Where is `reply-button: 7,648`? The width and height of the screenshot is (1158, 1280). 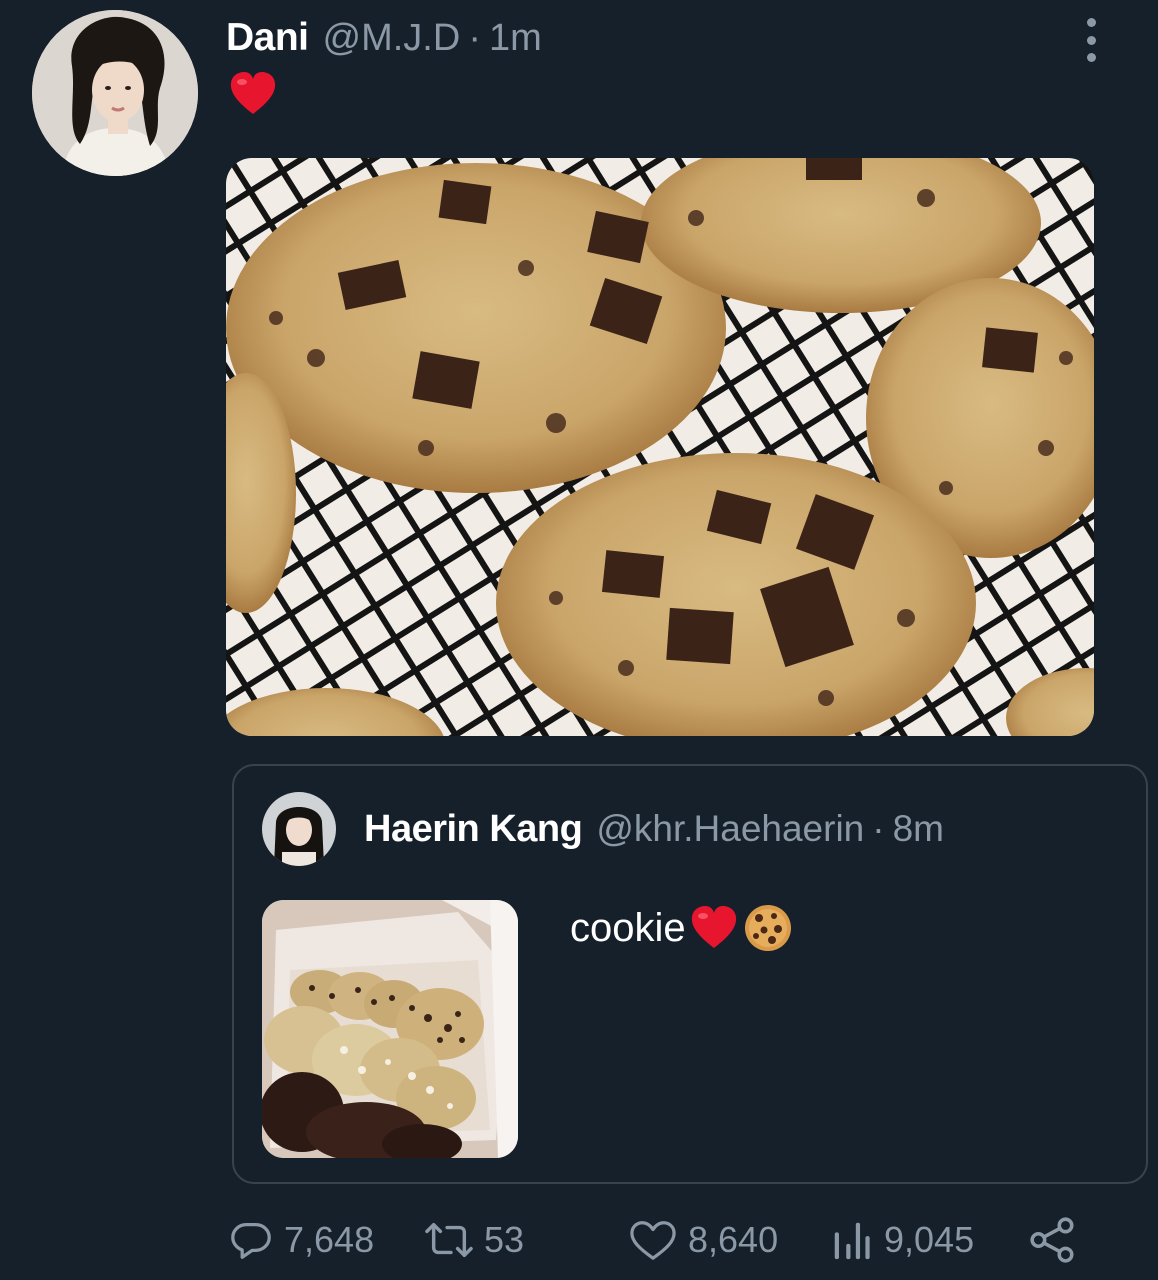 reply-button: 7,648 is located at coordinates (301, 1240).